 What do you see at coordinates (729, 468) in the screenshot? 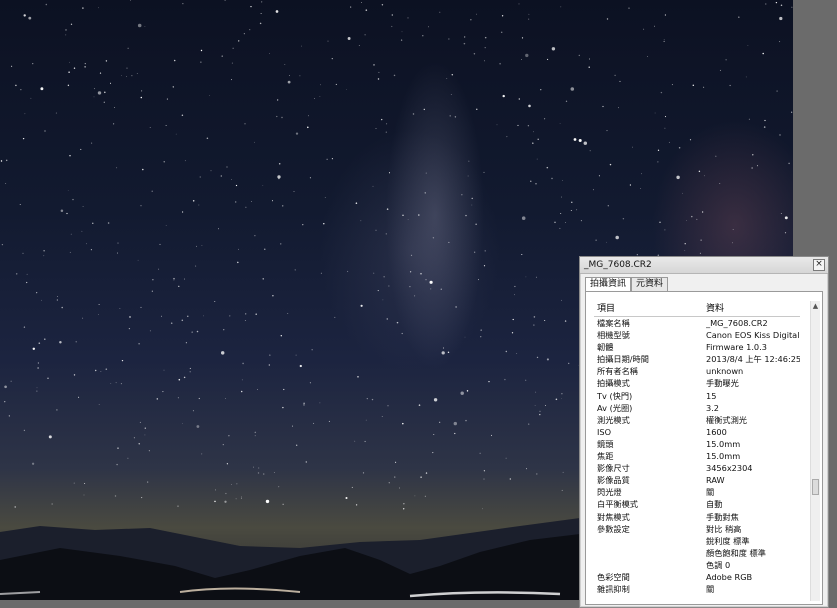
I see `row-value: 3456x2304` at bounding box center [729, 468].